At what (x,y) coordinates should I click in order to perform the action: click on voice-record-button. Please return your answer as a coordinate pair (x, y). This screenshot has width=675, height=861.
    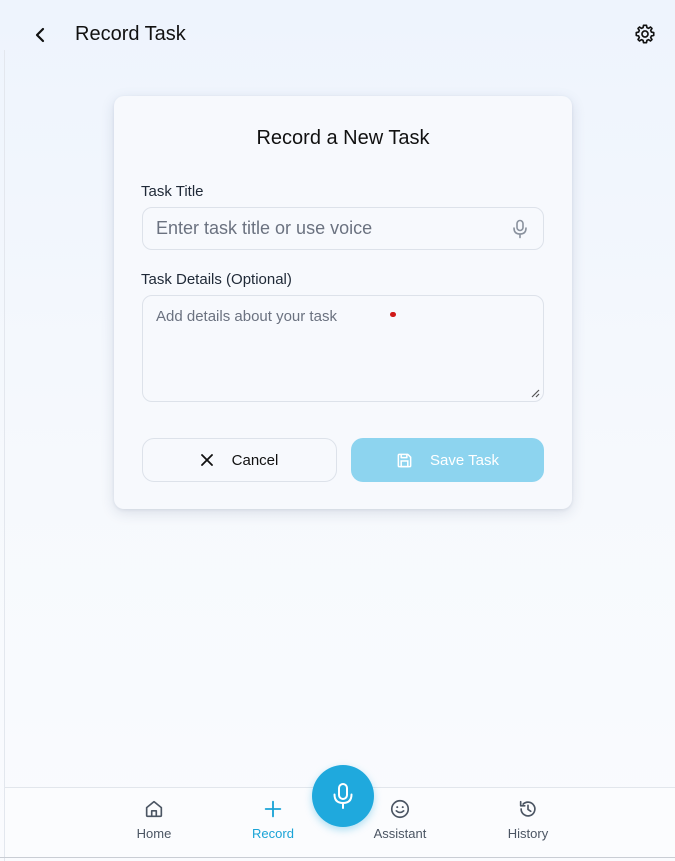
    Looking at the image, I should click on (343, 796).